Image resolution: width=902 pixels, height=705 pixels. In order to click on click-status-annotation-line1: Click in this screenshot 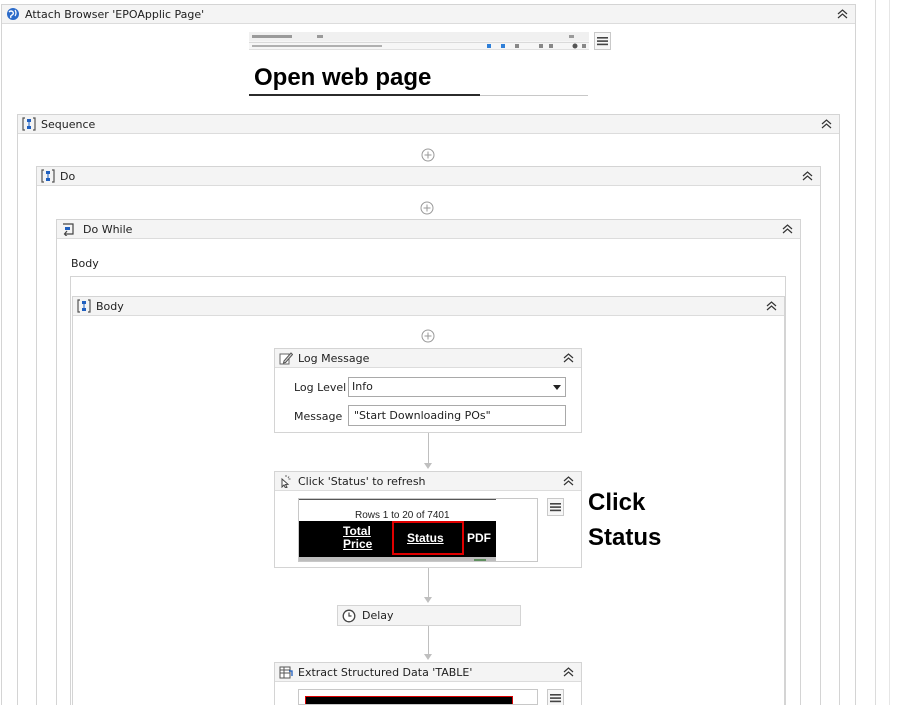, I will do `click(617, 502)`.